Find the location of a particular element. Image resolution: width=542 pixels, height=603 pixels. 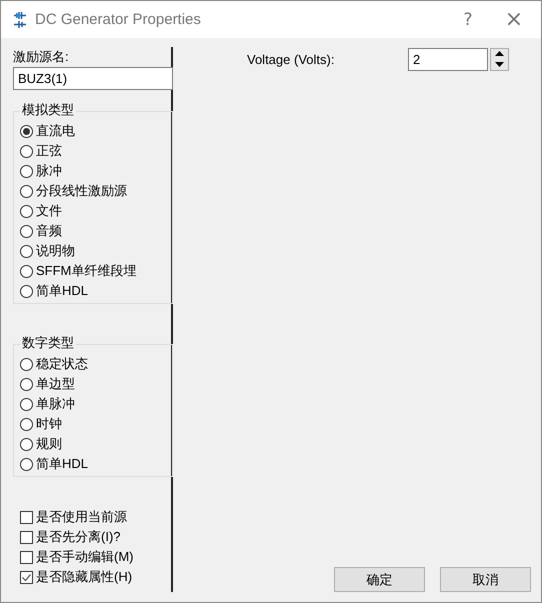

group-title: 数字类型 is located at coordinates (48, 343).